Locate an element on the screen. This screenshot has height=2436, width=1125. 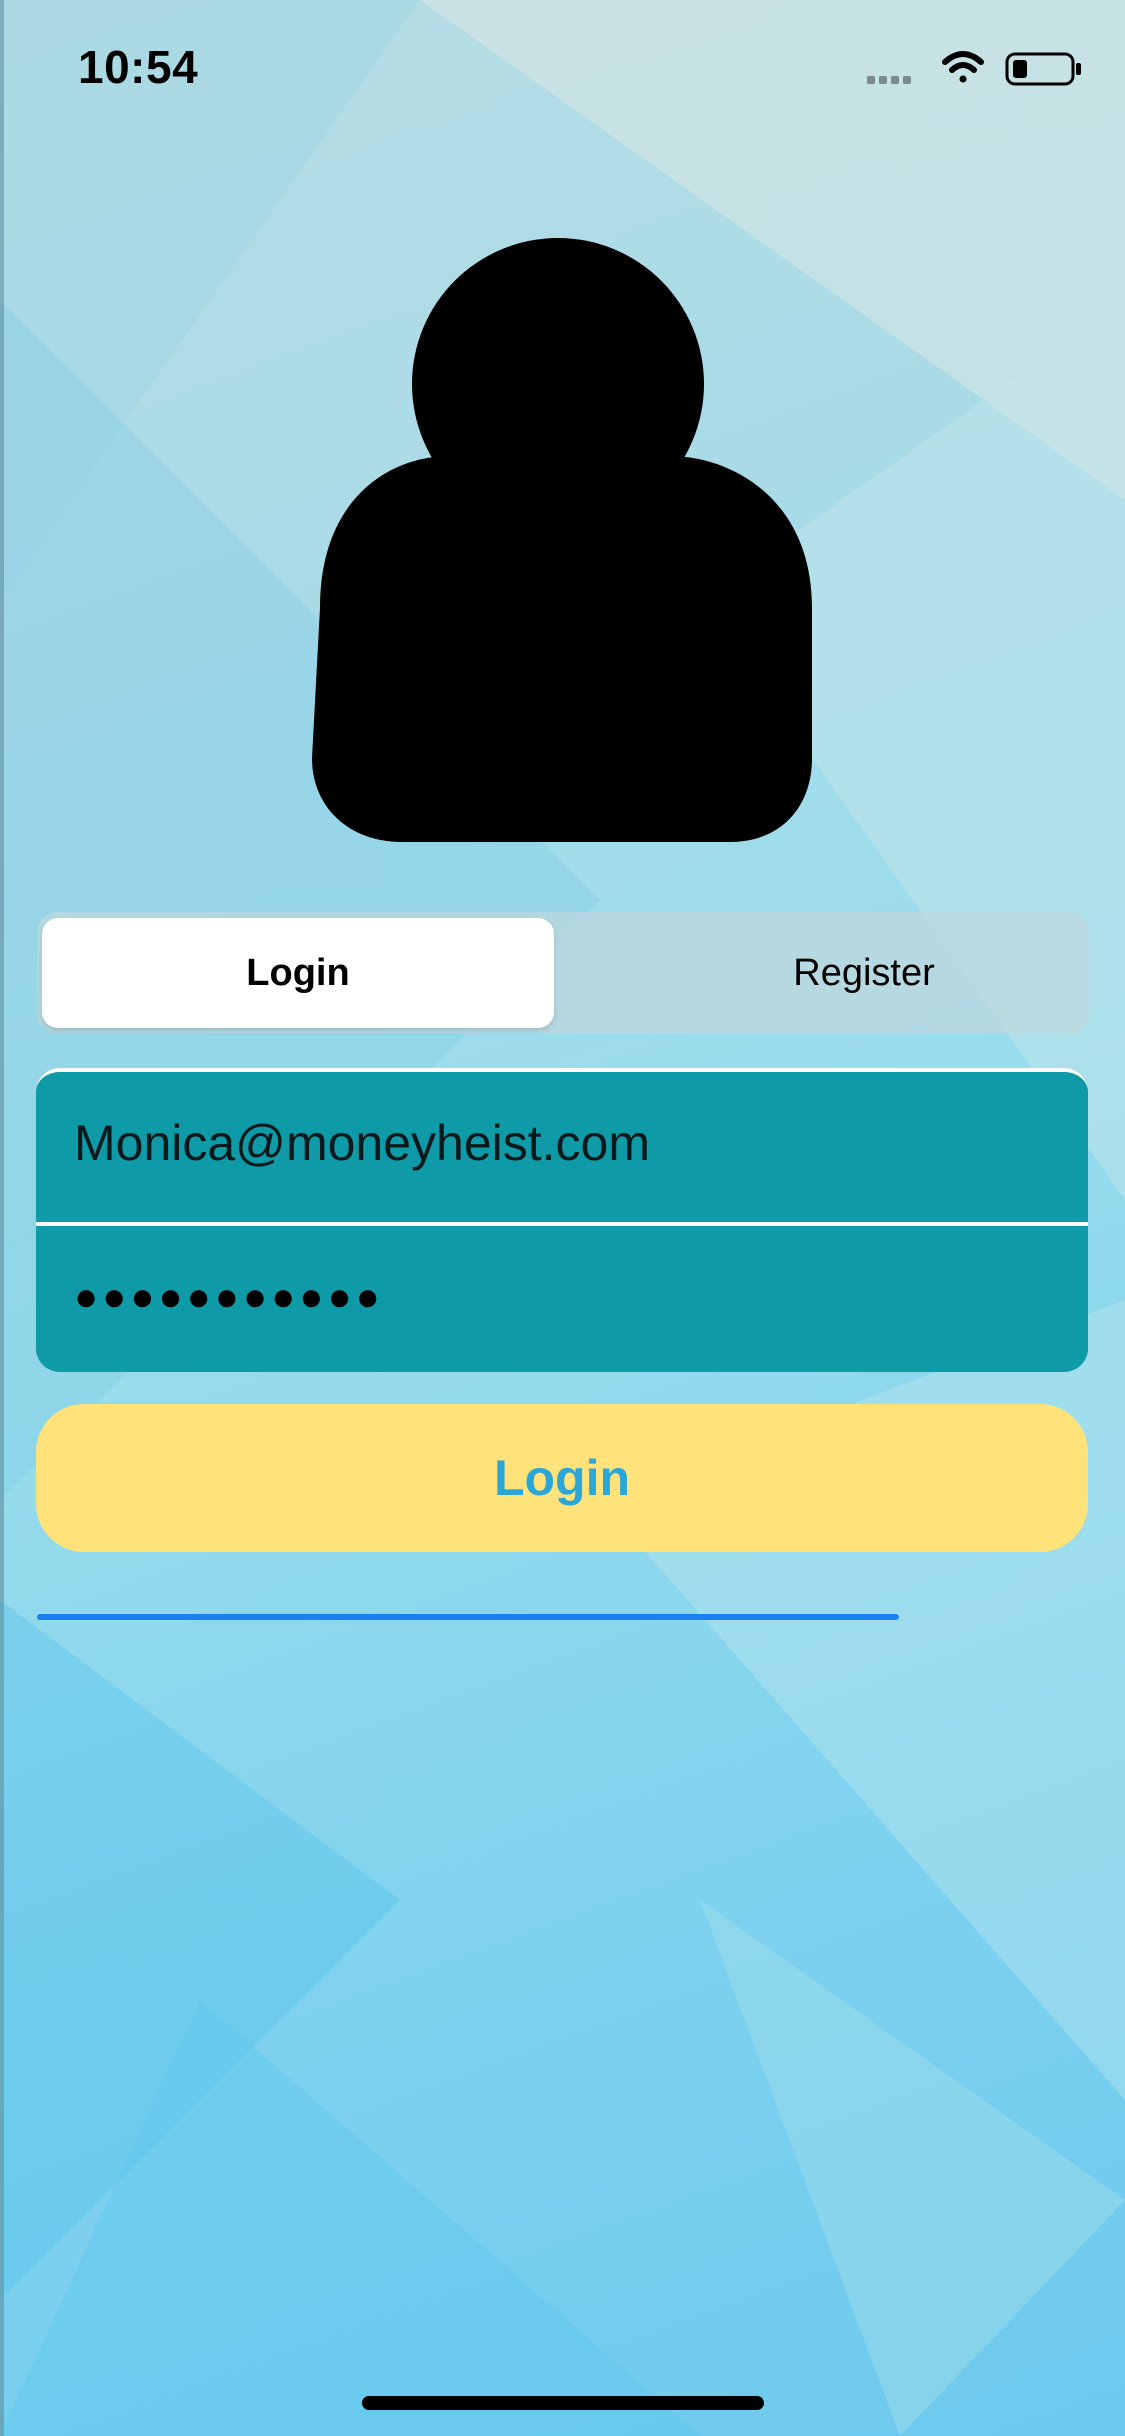
login-button: Login is located at coordinates (562, 1478).